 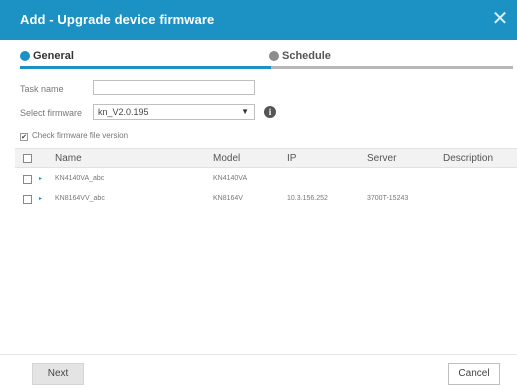 What do you see at coordinates (80, 178) in the screenshot?
I see `cell-name: KN4140VA_abc` at bounding box center [80, 178].